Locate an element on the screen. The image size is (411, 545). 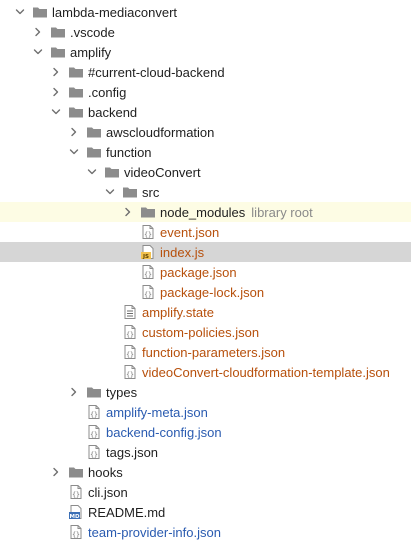
tree-item-package-json: {} package.json is located at coordinates (205, 272).